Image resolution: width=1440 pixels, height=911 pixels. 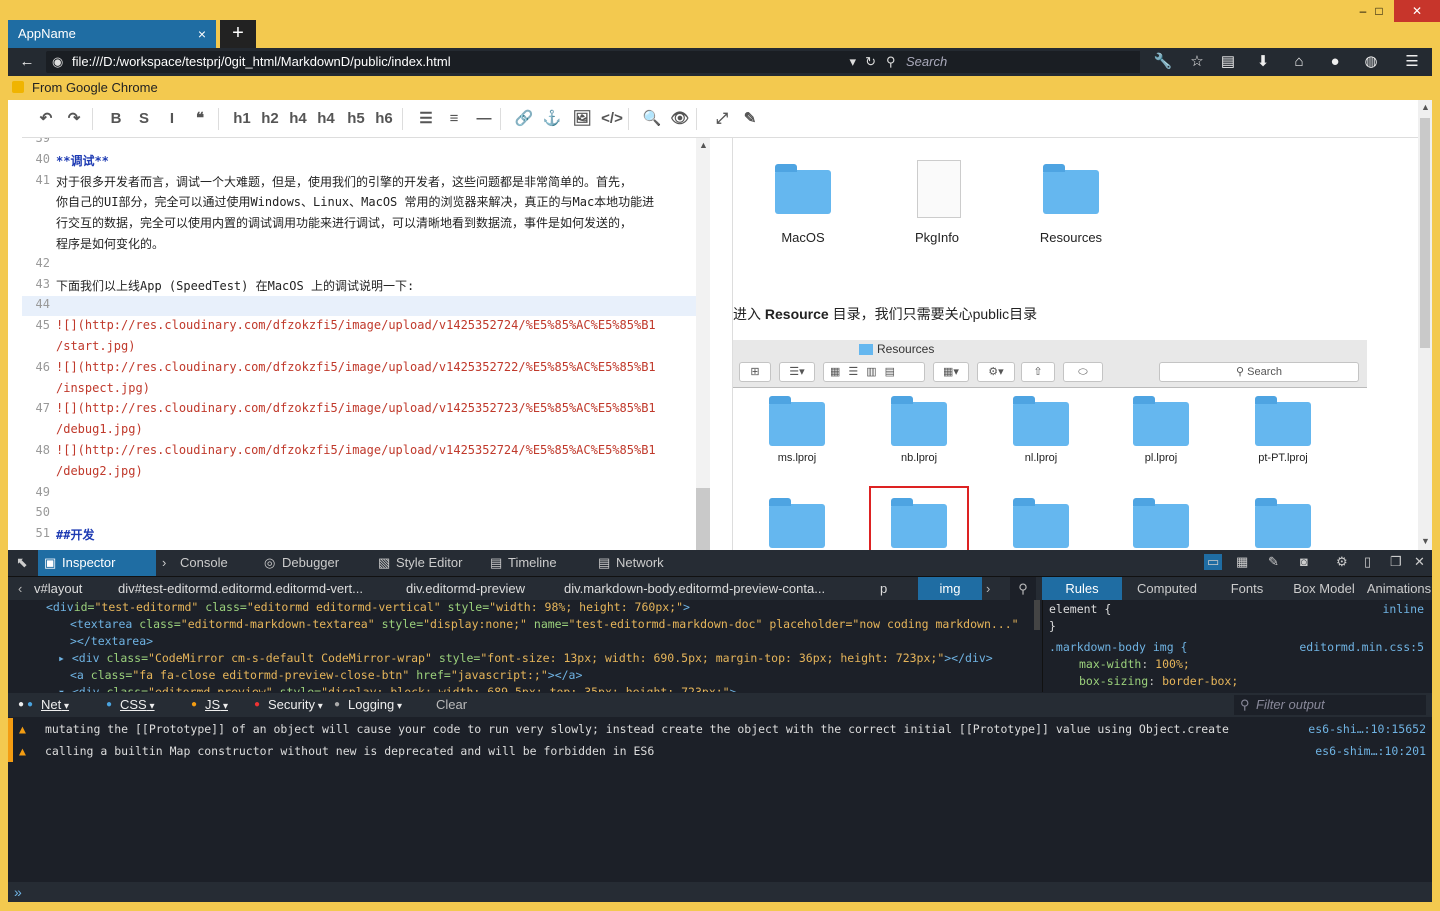 I want to click on editor-scrollbar: ▲, so click(x=703, y=344).